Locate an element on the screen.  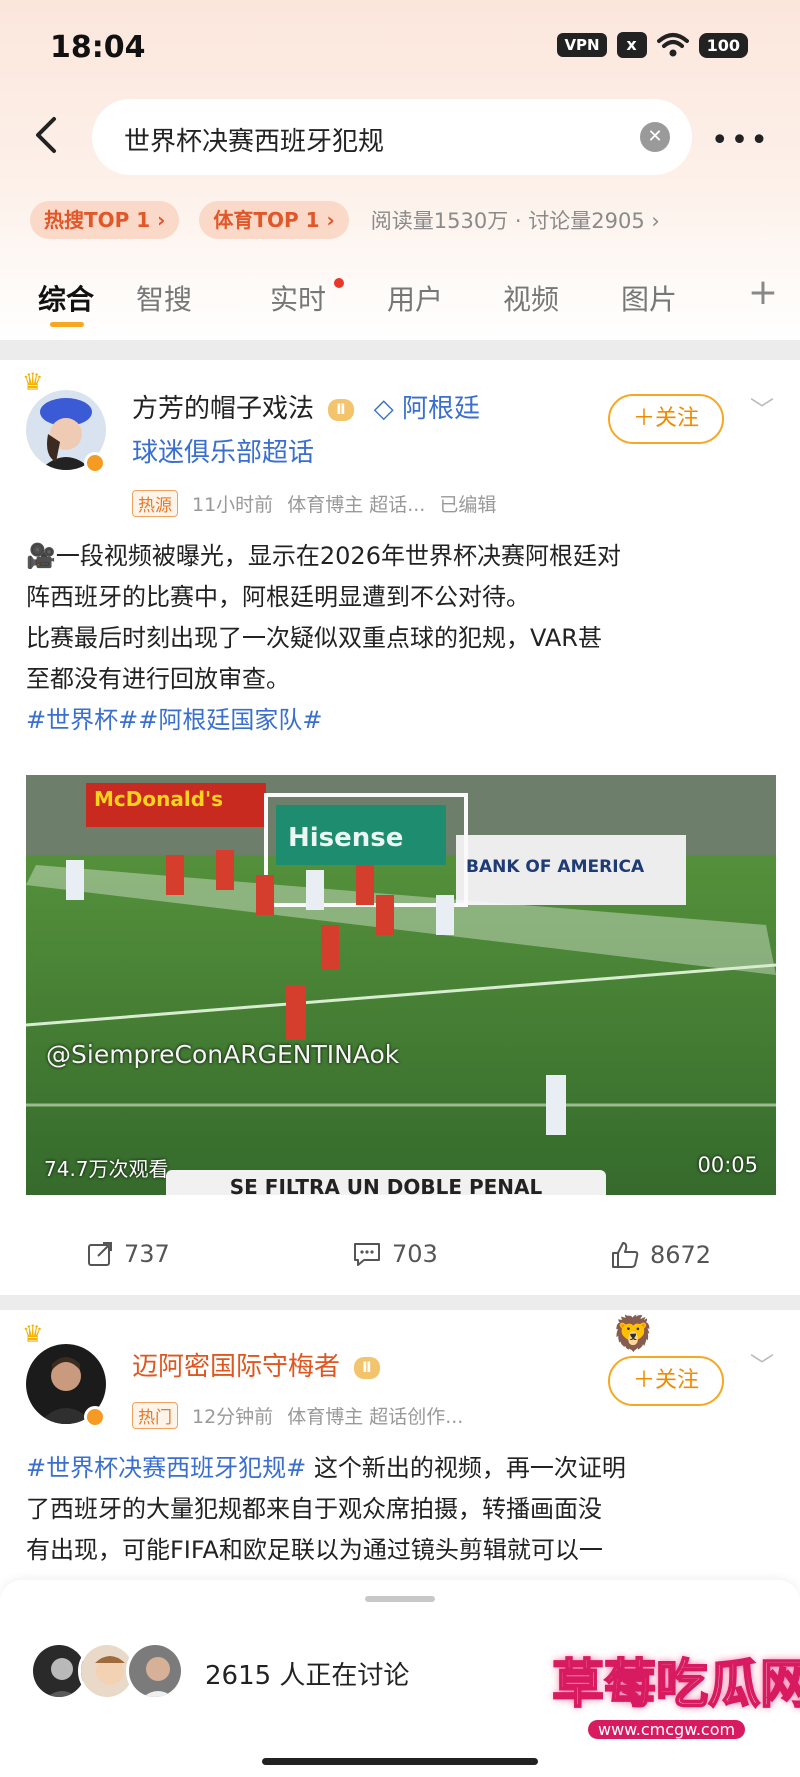
trend-chips-row: 热搜TOP 1 › 体育TOP 1 › 阅读量1530万 · 讨论量2905 › is located at coordinates (400, 220).